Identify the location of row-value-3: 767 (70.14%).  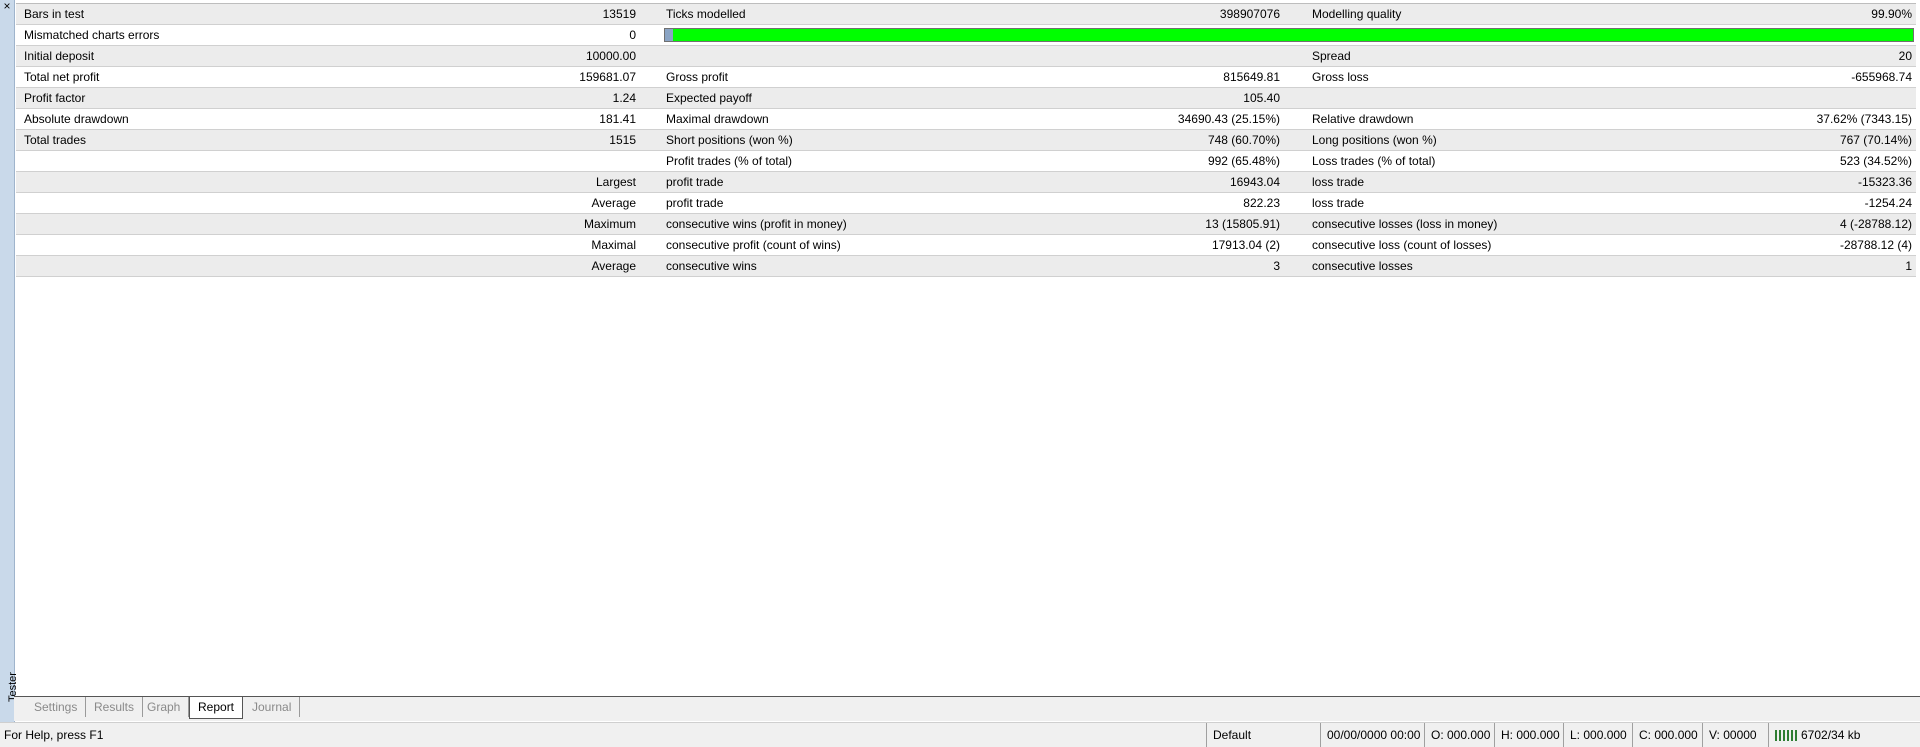
(1875, 140).